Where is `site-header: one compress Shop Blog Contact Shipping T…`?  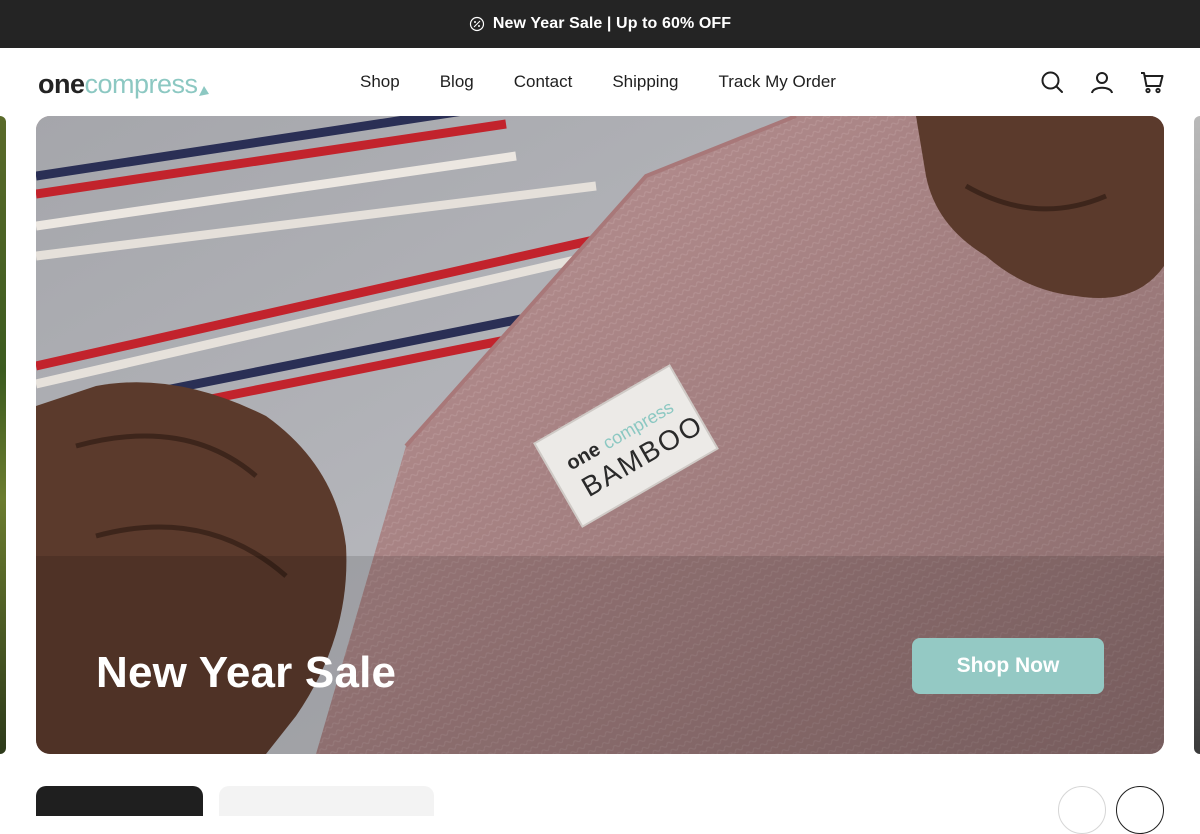
site-header: one compress Shop Blog Contact Shipping T… is located at coordinates (600, 82).